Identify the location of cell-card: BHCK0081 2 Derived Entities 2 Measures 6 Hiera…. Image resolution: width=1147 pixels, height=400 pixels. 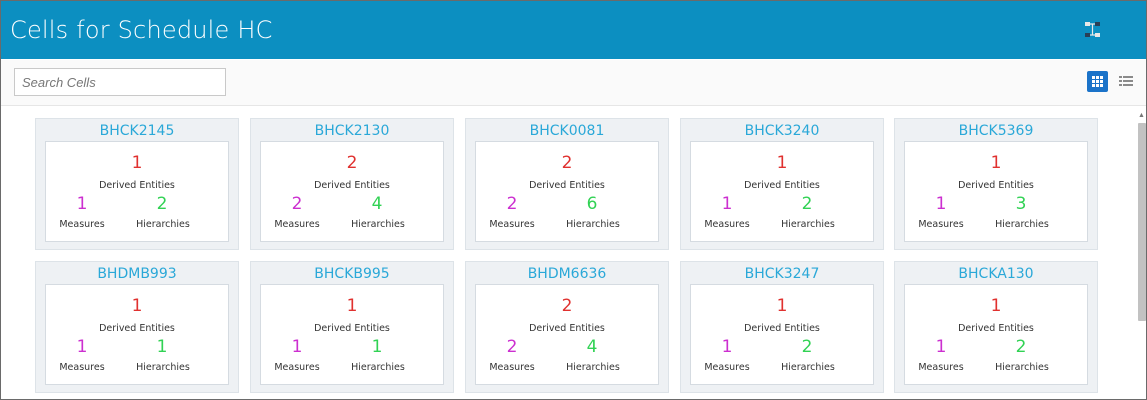
(567, 184).